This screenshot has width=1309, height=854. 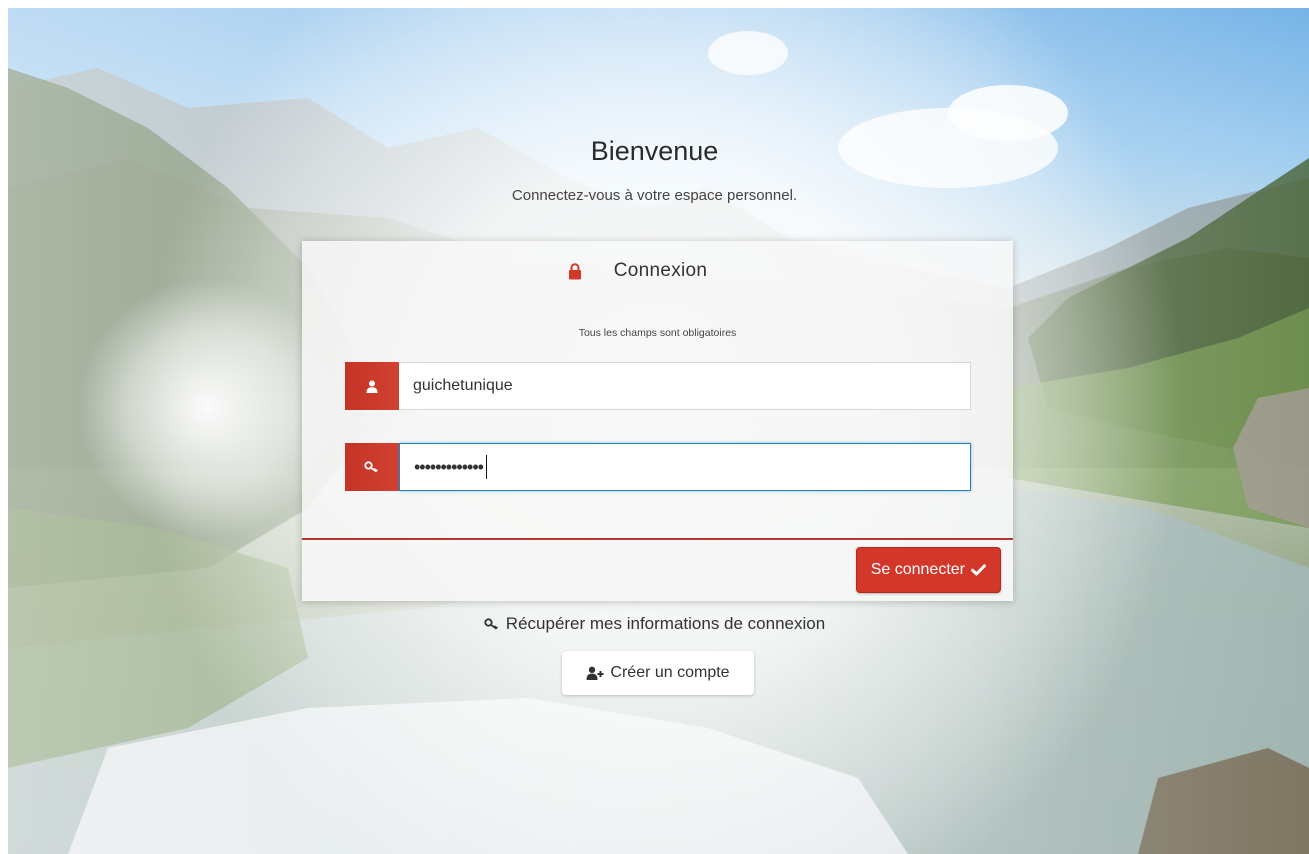 I want to click on login-card-header: Connexion, so click(x=657, y=271).